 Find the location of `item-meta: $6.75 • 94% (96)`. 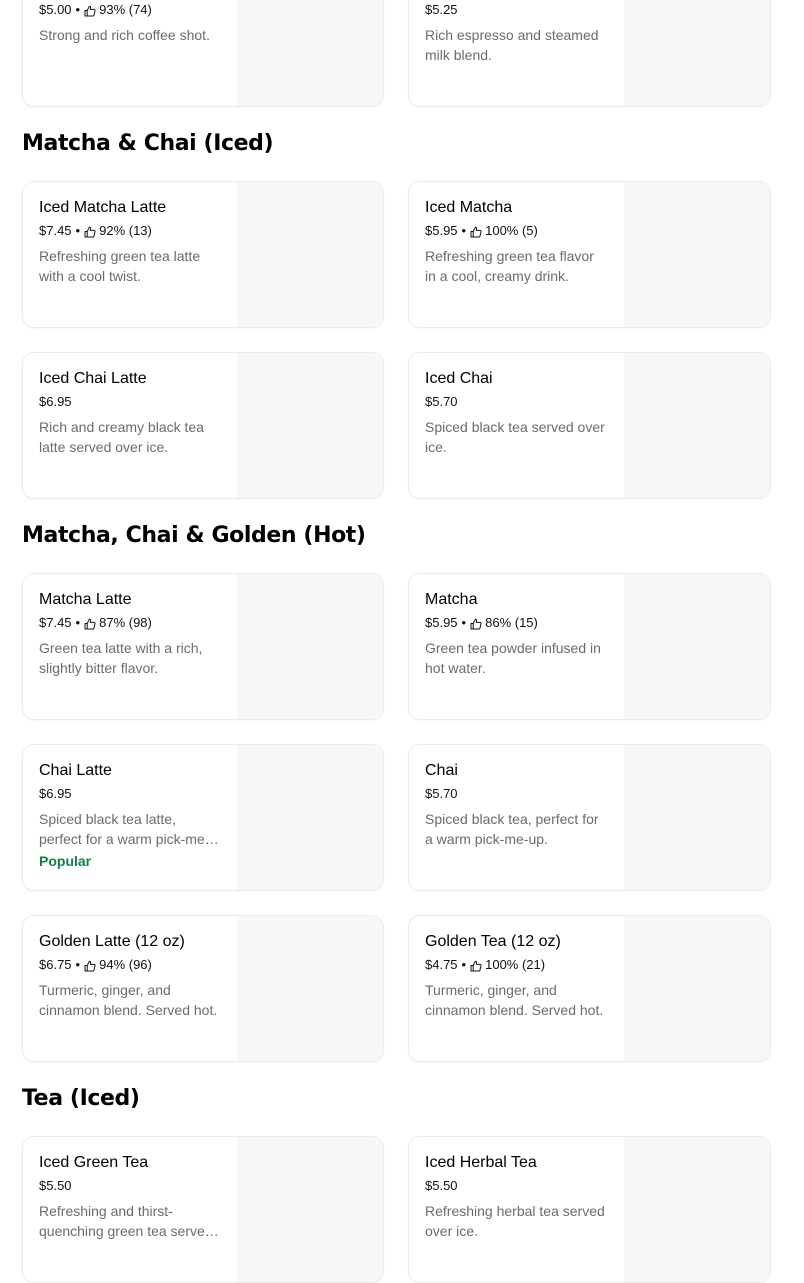

item-meta: $6.75 • 94% (96) is located at coordinates (130, 965).